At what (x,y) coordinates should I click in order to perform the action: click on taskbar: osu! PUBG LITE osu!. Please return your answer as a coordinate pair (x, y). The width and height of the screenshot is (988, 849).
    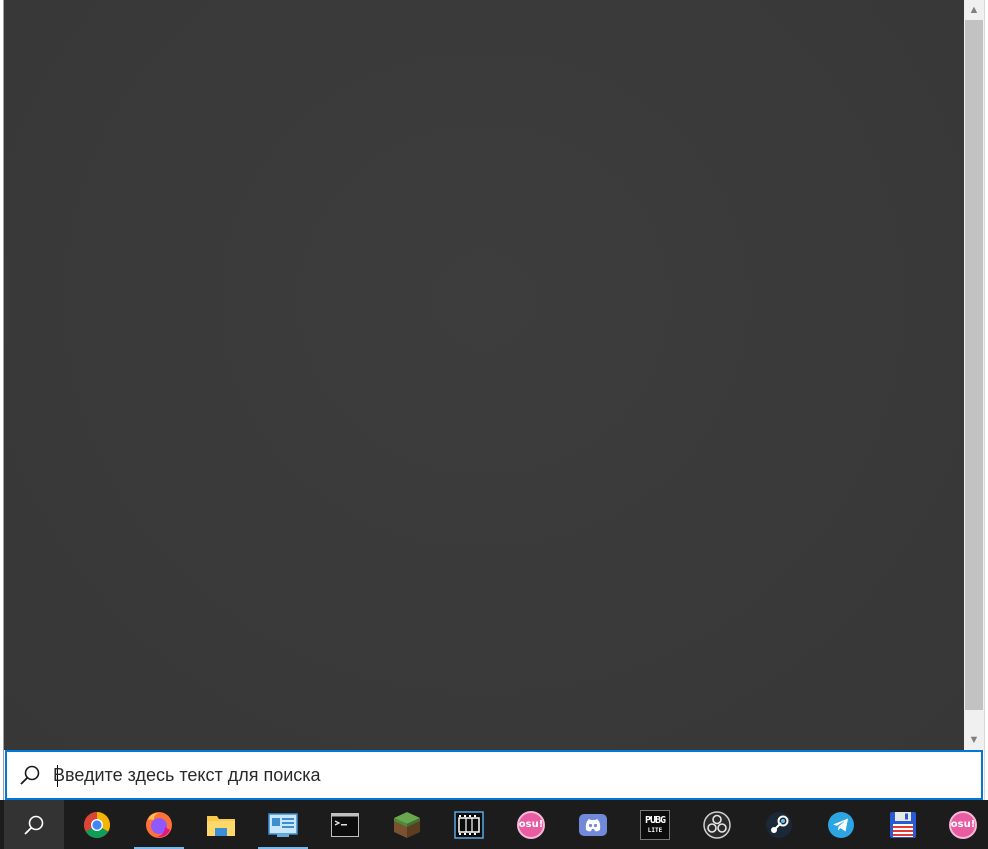
    Looking at the image, I should click on (494, 824).